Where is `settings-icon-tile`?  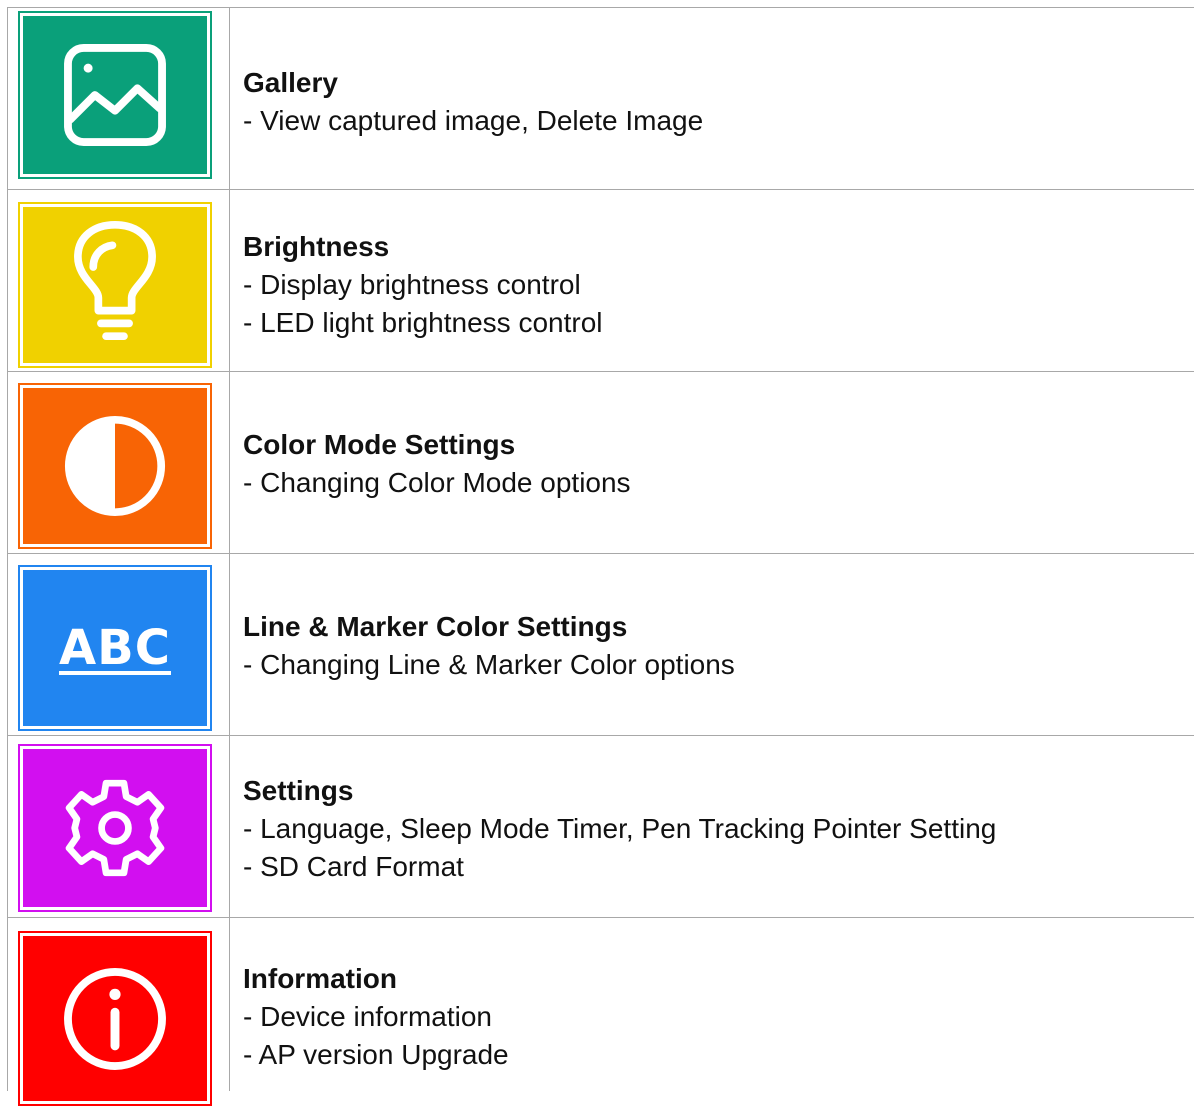
settings-icon-tile is located at coordinates (115, 828).